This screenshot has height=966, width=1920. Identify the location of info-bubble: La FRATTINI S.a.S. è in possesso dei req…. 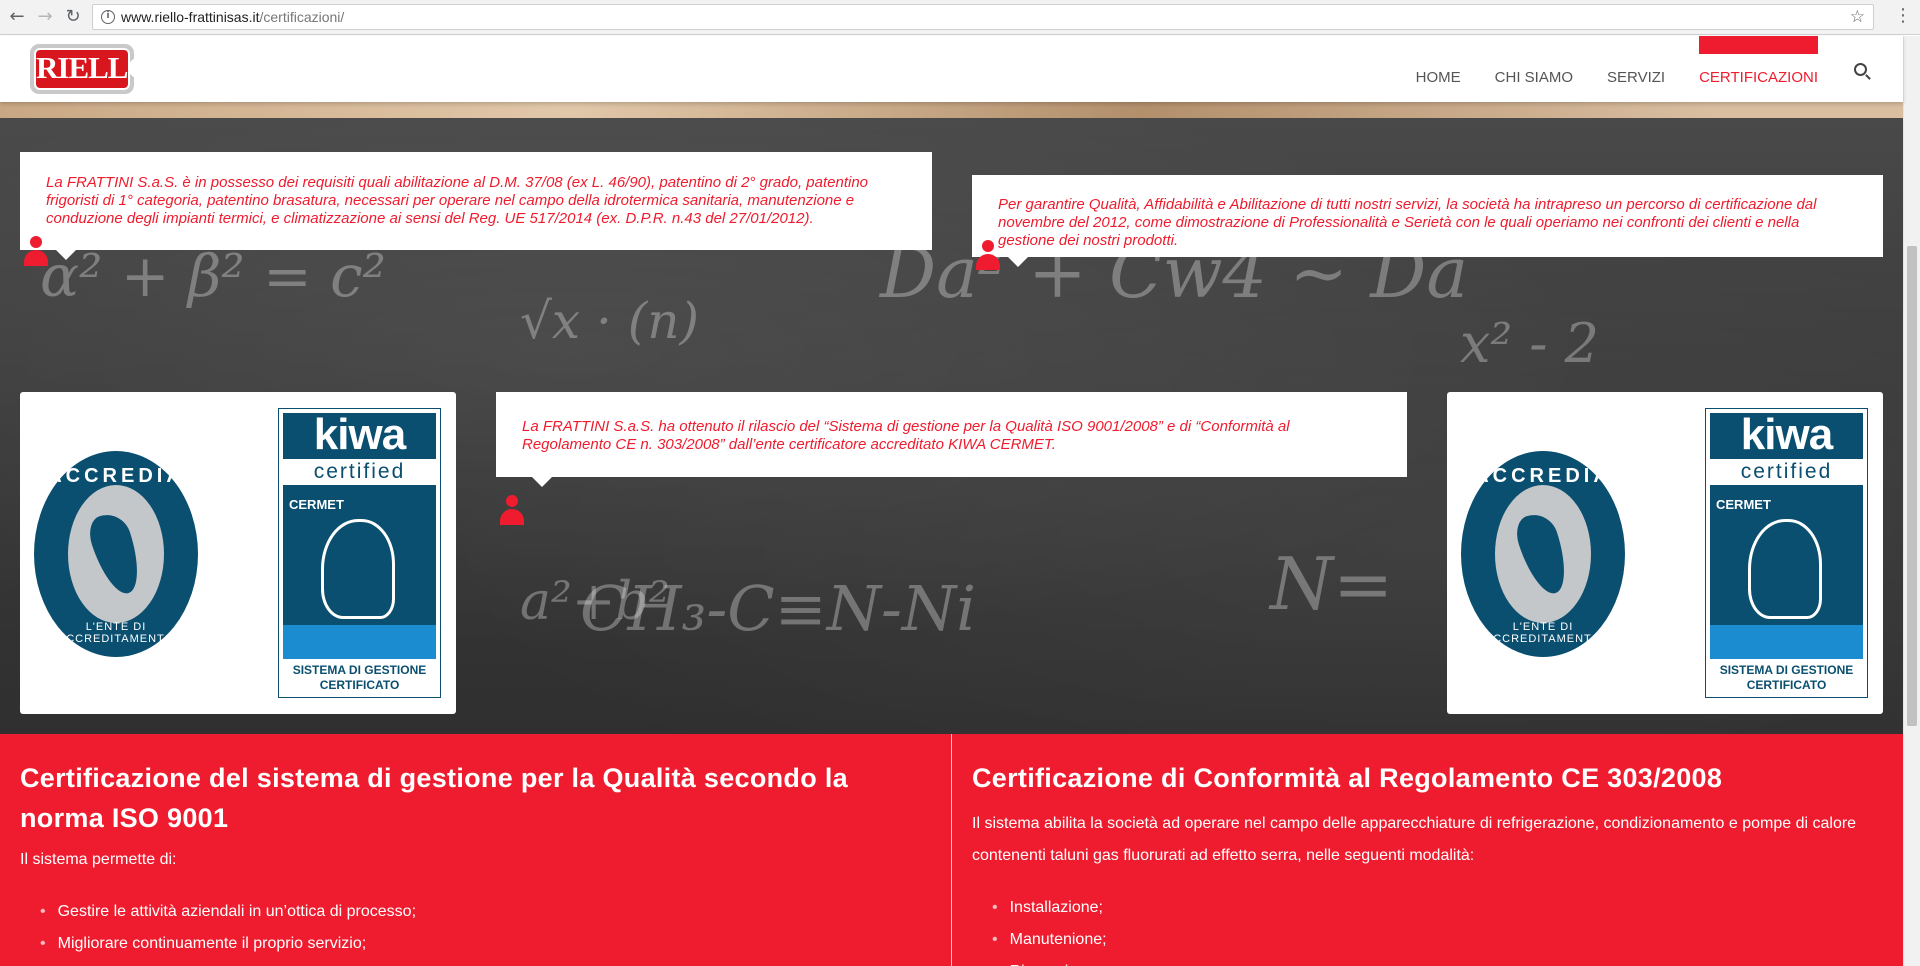
(476, 206).